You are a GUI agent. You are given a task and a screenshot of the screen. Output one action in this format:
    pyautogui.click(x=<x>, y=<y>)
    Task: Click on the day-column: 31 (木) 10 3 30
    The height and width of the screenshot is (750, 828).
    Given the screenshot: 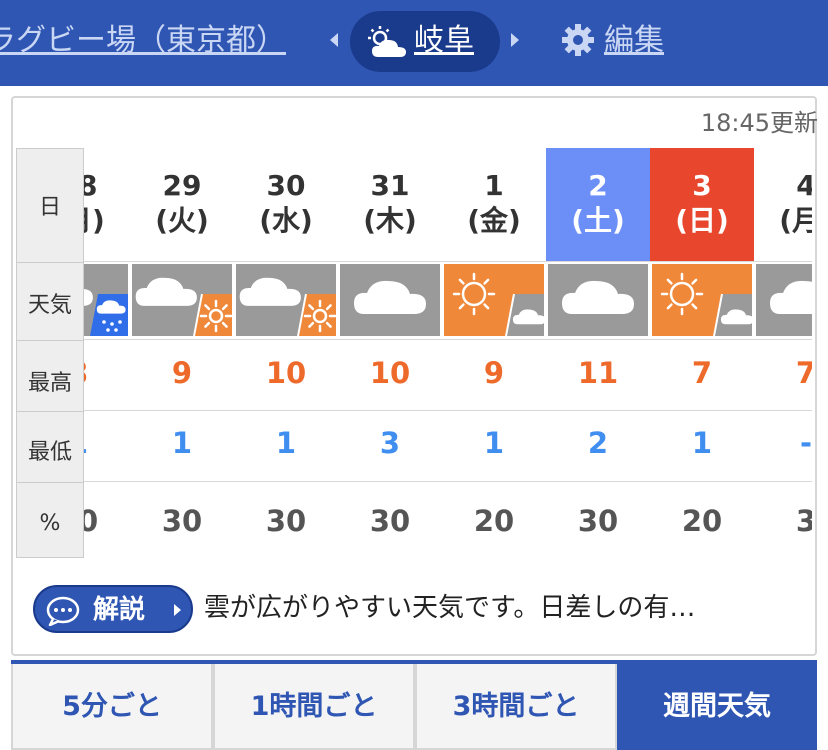 What is the action you would take?
    pyautogui.click(x=390, y=353)
    